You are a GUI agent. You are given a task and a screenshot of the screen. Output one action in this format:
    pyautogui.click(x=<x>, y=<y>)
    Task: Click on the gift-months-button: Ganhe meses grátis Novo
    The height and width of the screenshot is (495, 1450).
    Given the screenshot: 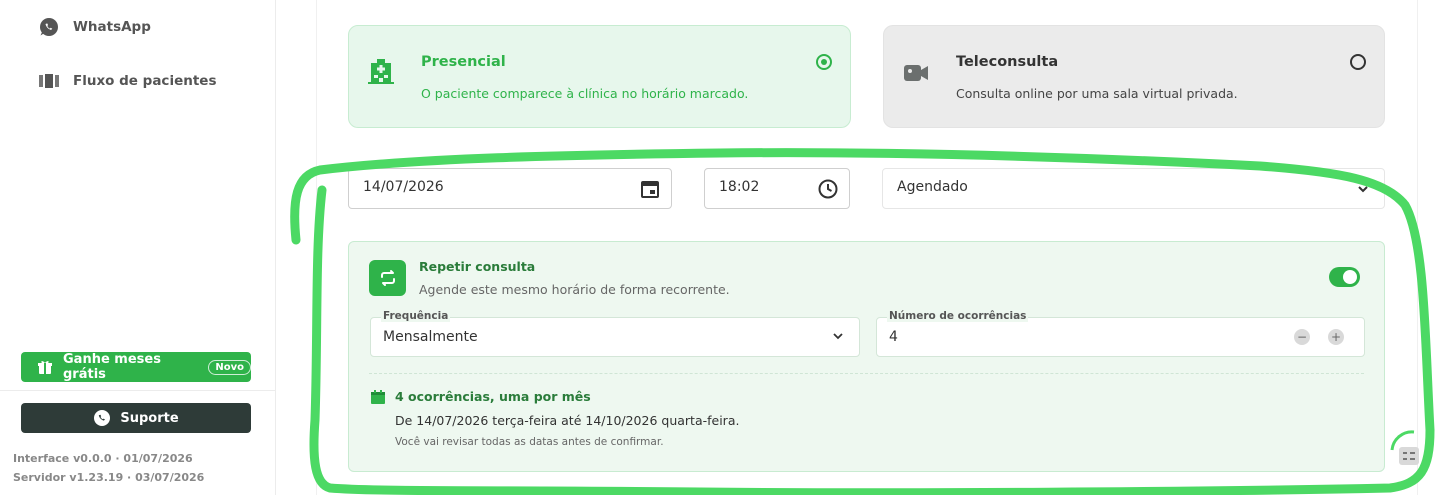 What is the action you would take?
    pyautogui.click(x=136, y=367)
    